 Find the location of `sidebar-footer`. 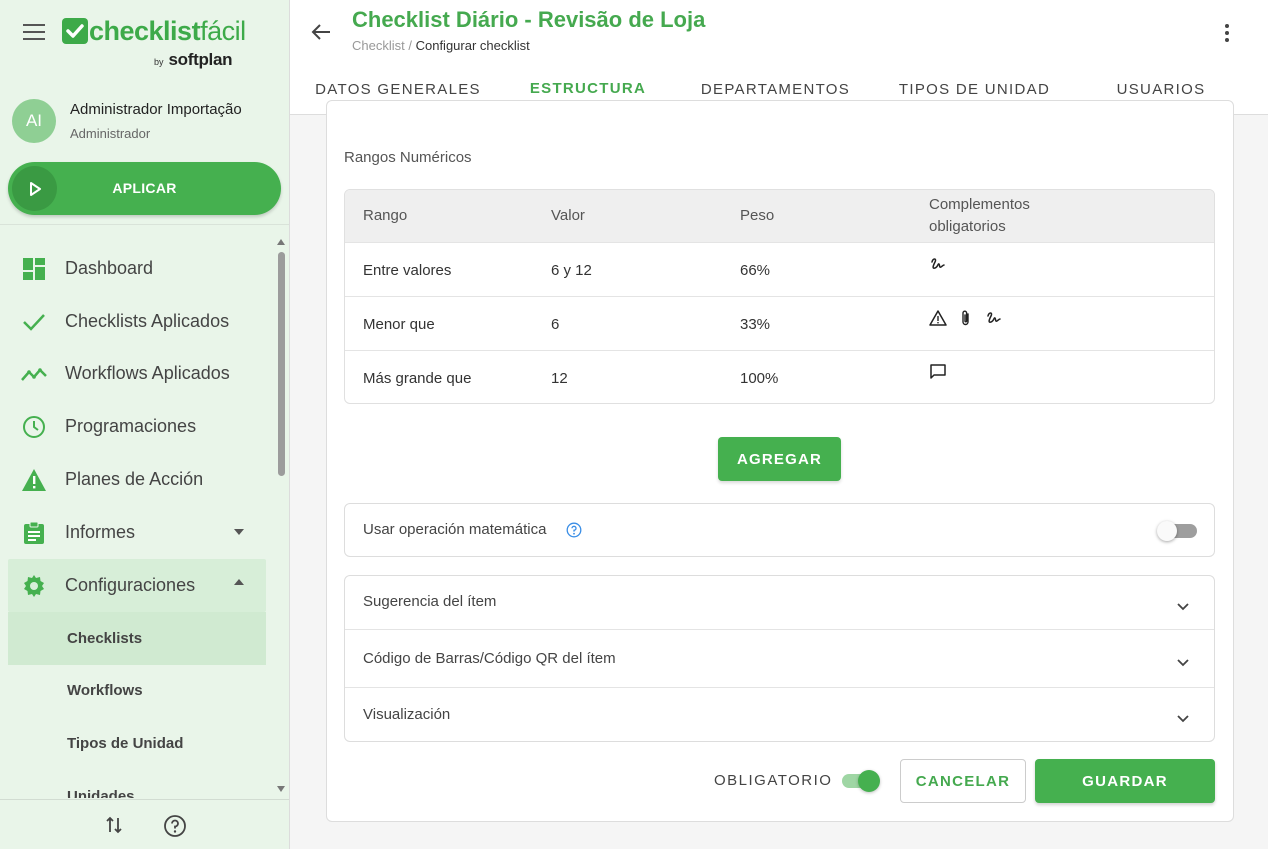

sidebar-footer is located at coordinates (144, 824).